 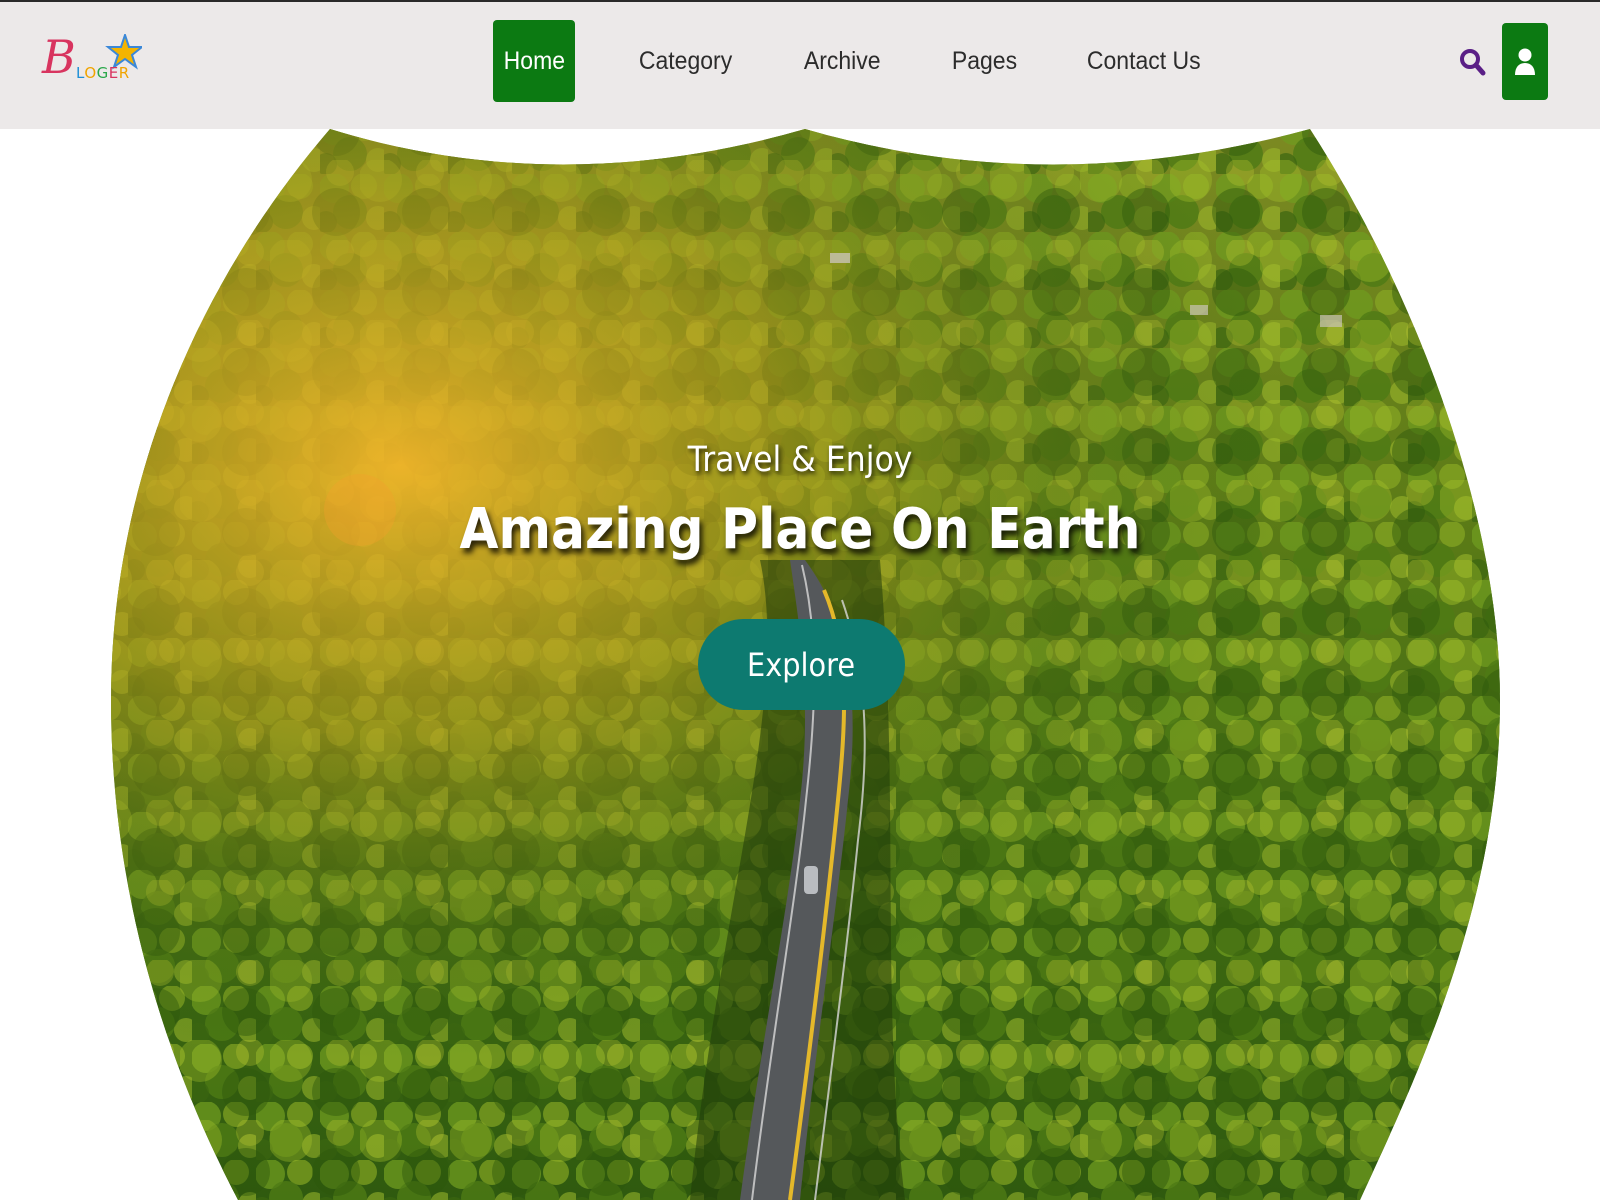 What do you see at coordinates (90, 73) in the screenshot?
I see `logo-letter: O` at bounding box center [90, 73].